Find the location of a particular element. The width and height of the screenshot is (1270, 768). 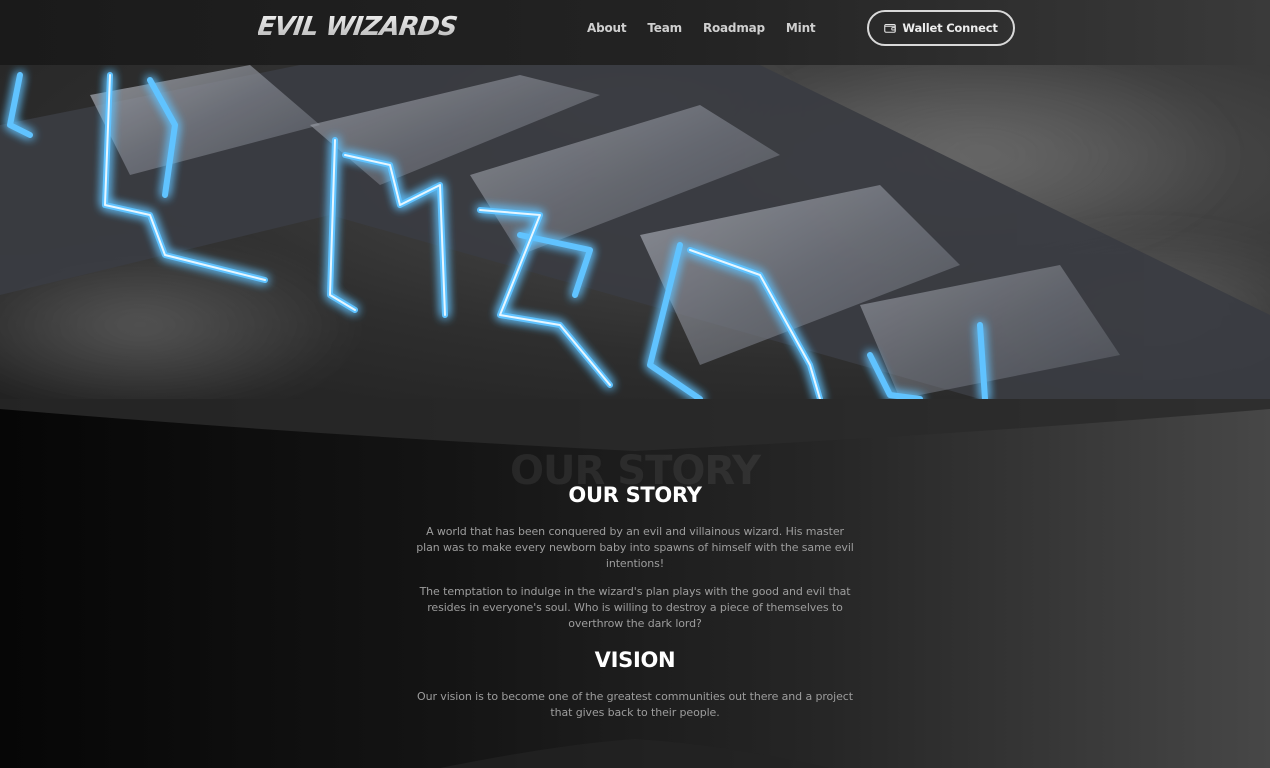

svg-text: EVIL WIZARDS is located at coordinates (358, 27).